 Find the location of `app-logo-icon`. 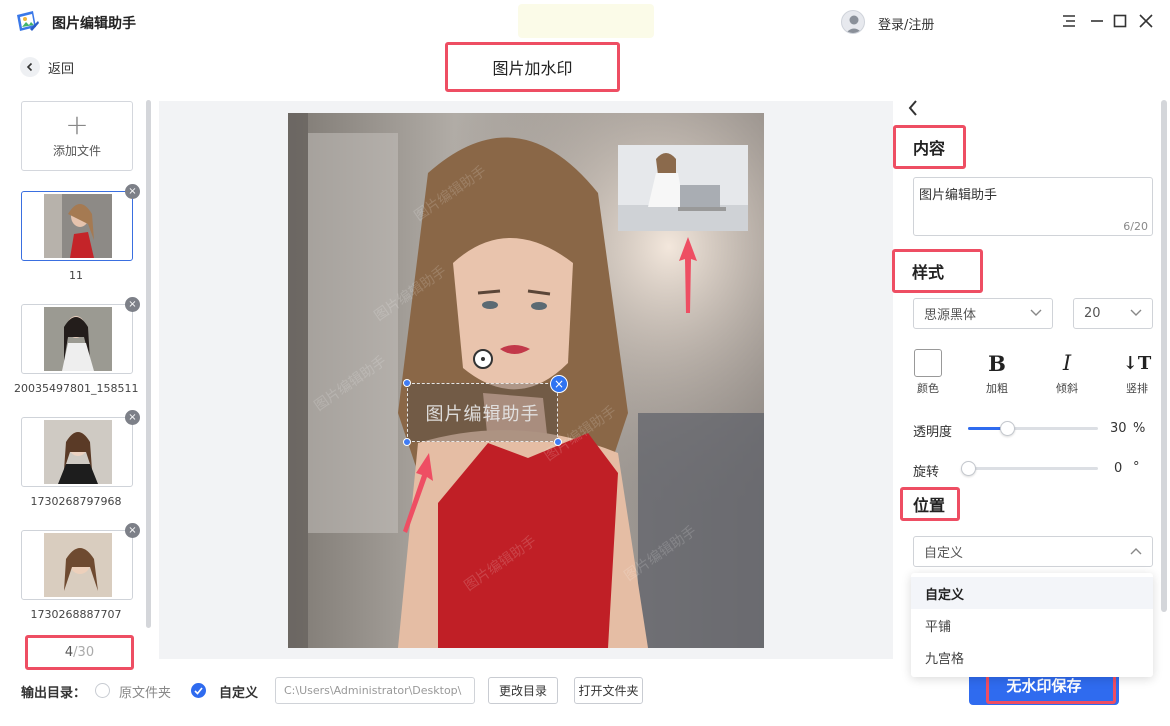

app-logo-icon is located at coordinates (27, 22).